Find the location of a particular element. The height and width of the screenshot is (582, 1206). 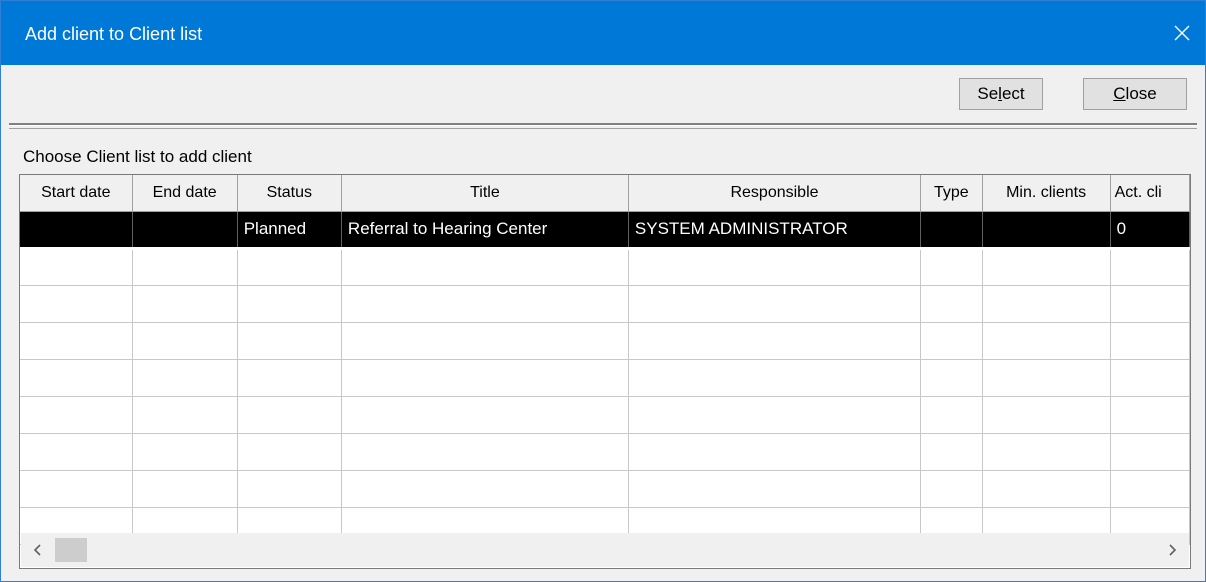

scroll-left-button is located at coordinates (38, 550).